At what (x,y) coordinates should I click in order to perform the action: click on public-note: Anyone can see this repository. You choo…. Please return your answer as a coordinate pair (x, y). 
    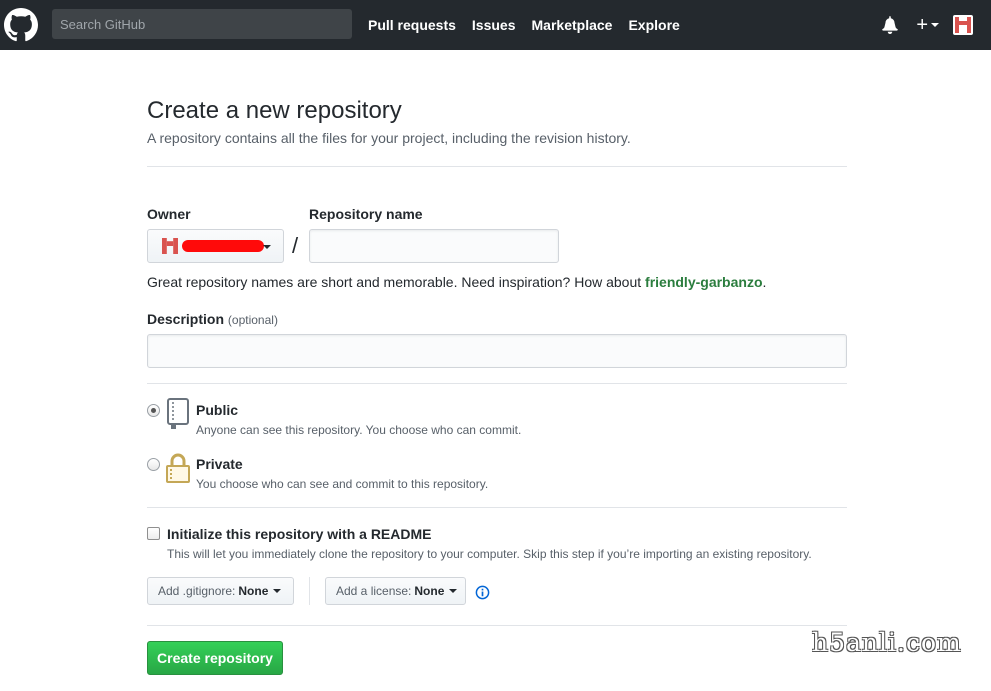
    Looking at the image, I should click on (359, 430).